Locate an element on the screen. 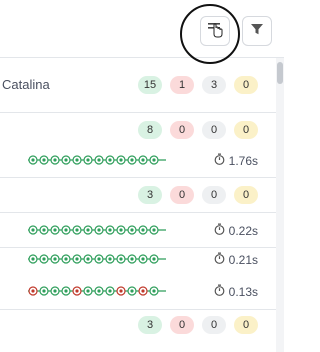 The width and height of the screenshot is (320, 352). duration-text: 0.22s is located at coordinates (243, 230).